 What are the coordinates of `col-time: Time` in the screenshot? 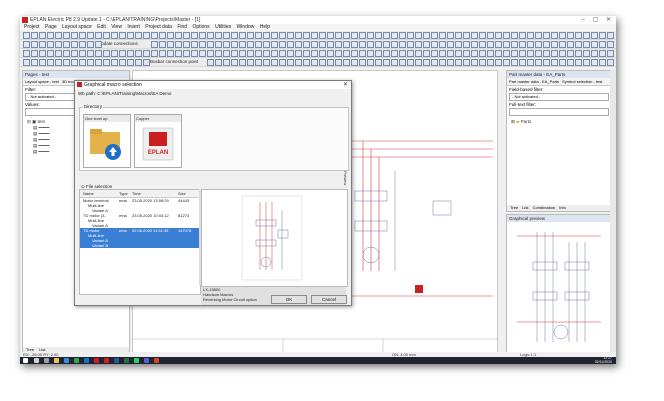 It's located at (155, 193).